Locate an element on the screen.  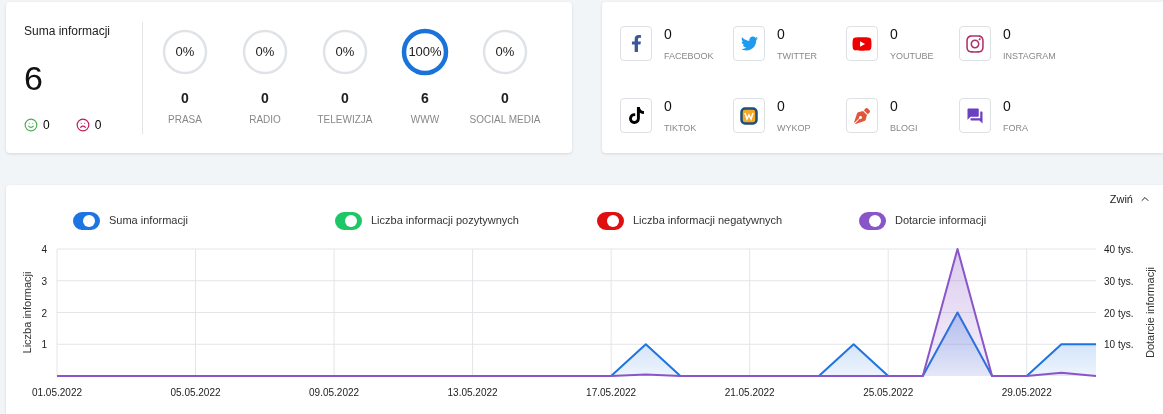
sad-face-icon is located at coordinates (82, 124).